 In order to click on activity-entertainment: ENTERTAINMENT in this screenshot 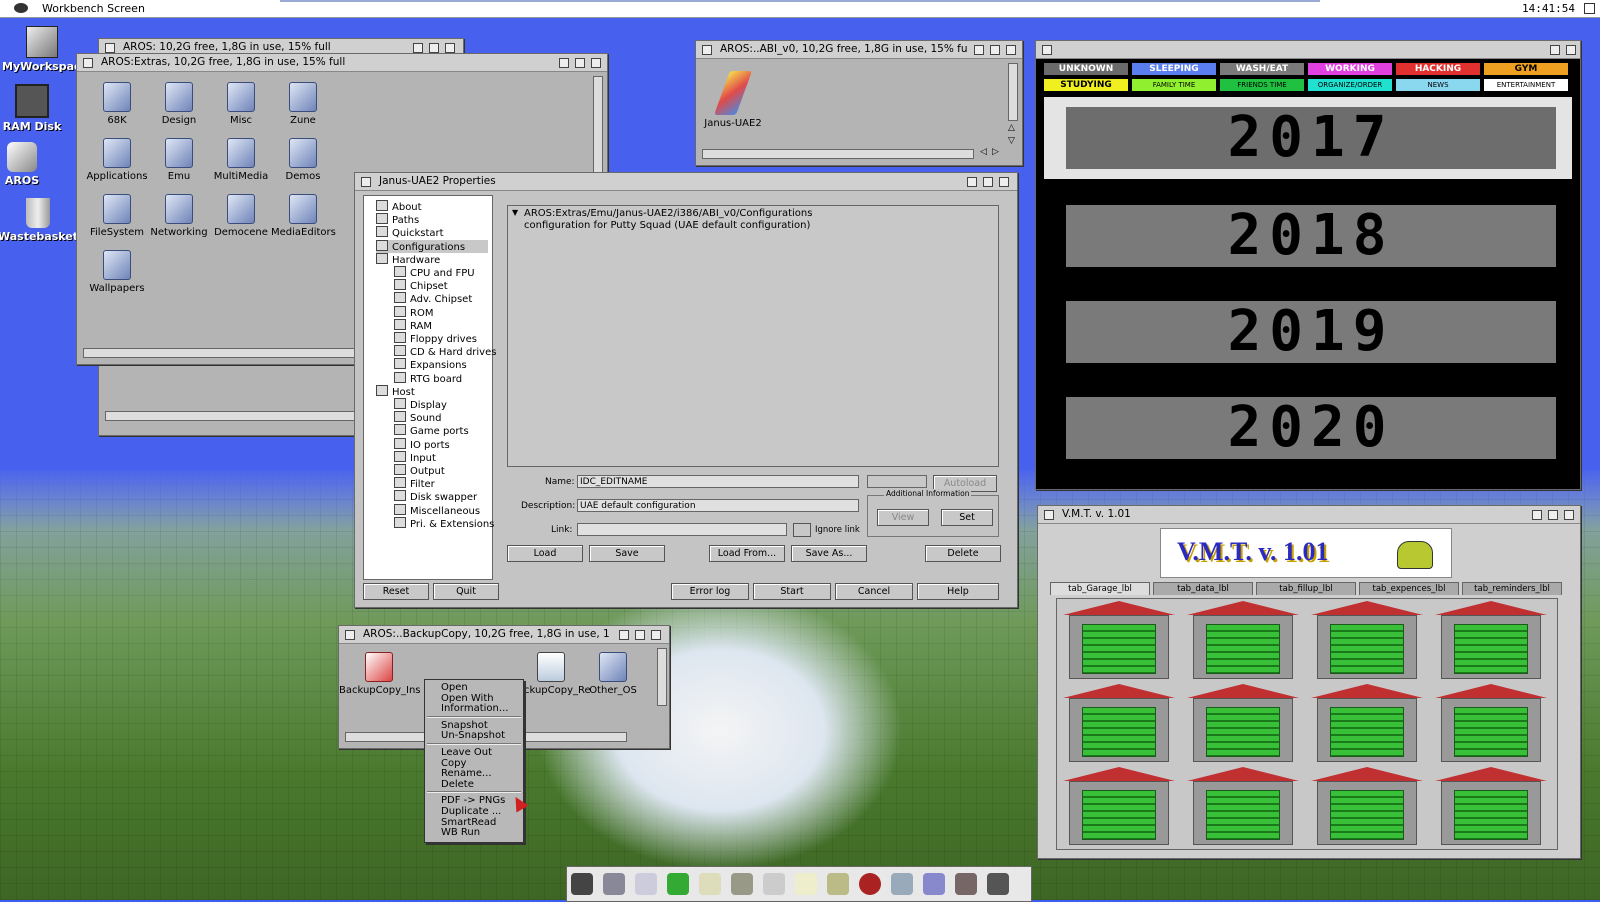, I will do `click(1526, 85)`.